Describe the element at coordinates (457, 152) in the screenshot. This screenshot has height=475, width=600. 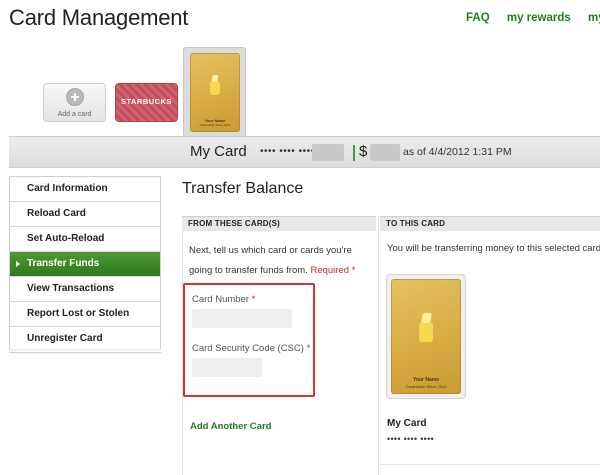
I see `balance-as-of: as of 4/4/2012 1:31 PM` at that location.